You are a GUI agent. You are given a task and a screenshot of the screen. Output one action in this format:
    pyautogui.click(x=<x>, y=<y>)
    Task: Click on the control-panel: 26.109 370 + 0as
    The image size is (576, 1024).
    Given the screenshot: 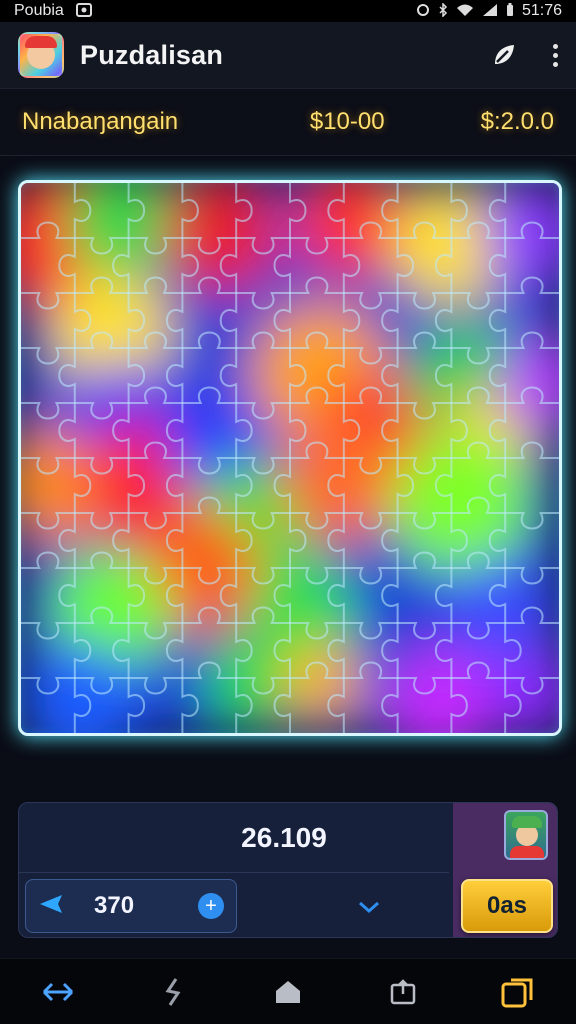 What is the action you would take?
    pyautogui.click(x=288, y=870)
    